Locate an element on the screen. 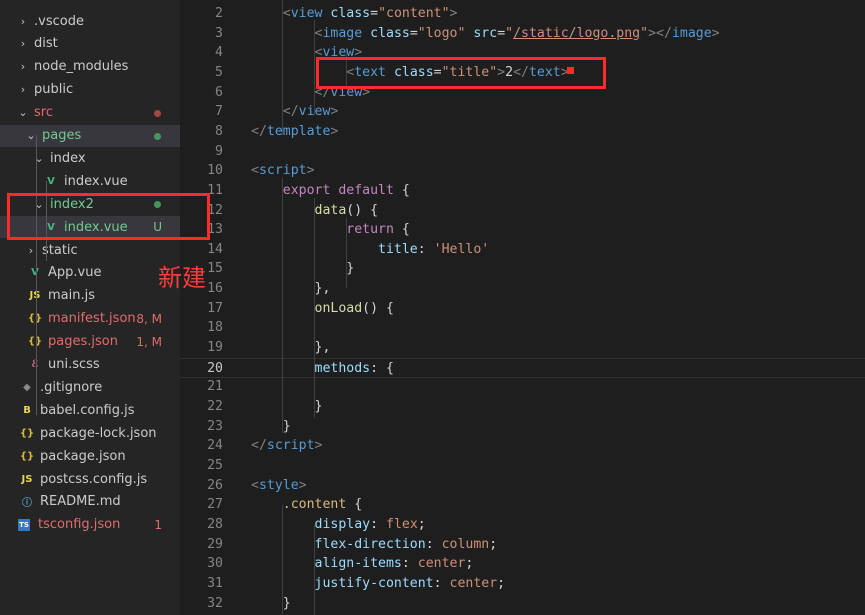  code-text: methods: { is located at coordinates (322, 369).